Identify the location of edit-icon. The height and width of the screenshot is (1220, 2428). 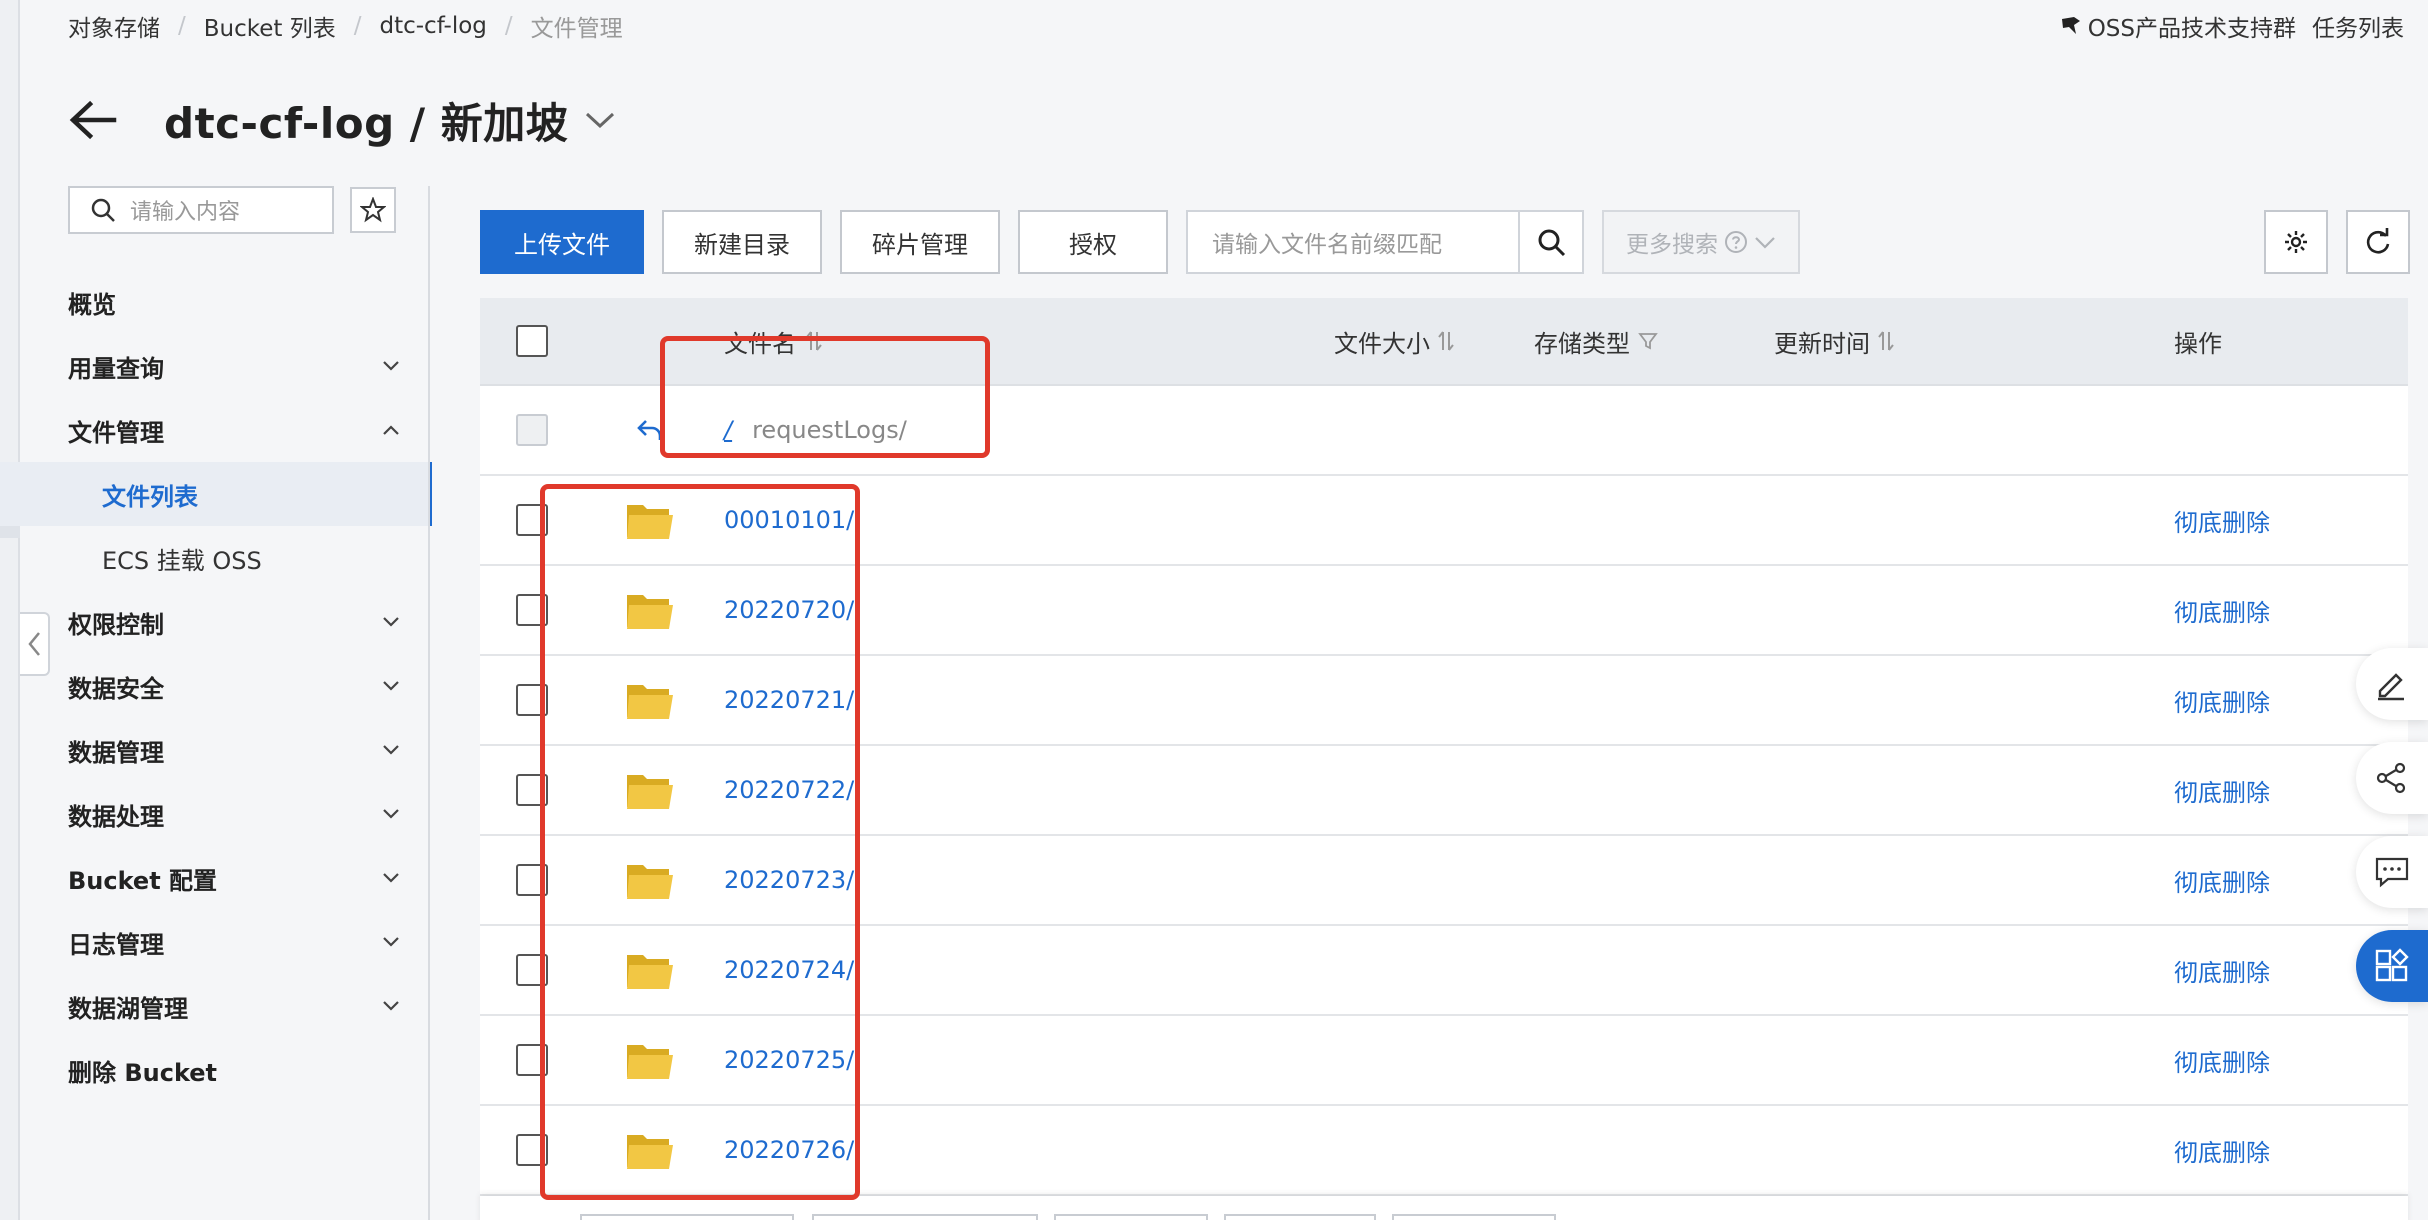
(2391, 687).